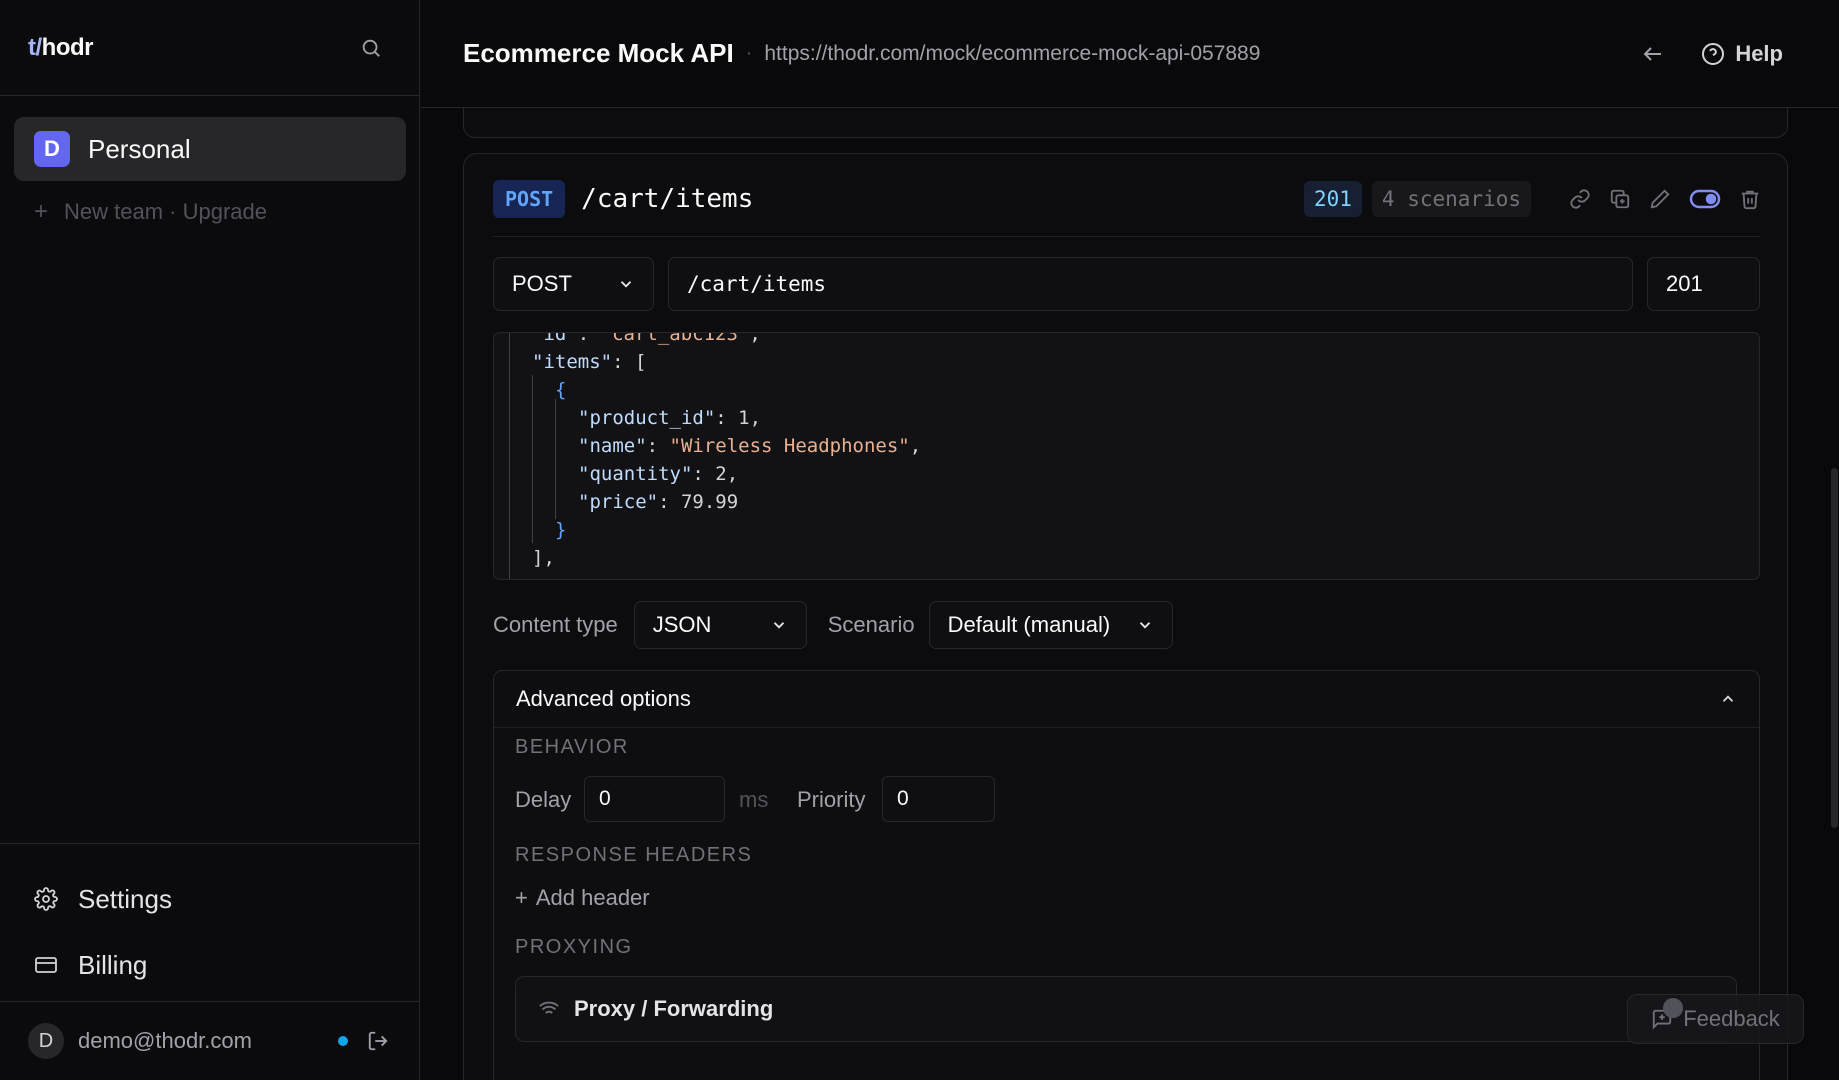 The width and height of the screenshot is (1839, 1080). What do you see at coordinates (654, 799) in the screenshot?
I see `delay-input: 0` at bounding box center [654, 799].